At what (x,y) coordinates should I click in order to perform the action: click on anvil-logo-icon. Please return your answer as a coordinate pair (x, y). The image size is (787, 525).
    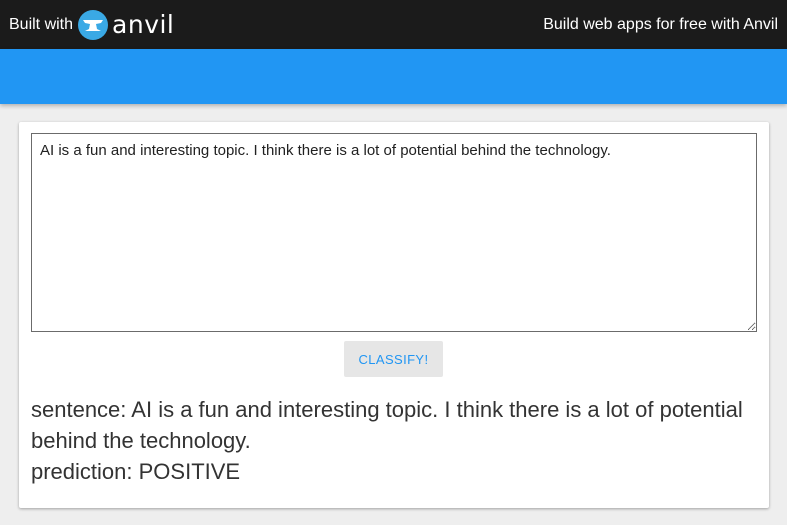
    Looking at the image, I should click on (93, 25).